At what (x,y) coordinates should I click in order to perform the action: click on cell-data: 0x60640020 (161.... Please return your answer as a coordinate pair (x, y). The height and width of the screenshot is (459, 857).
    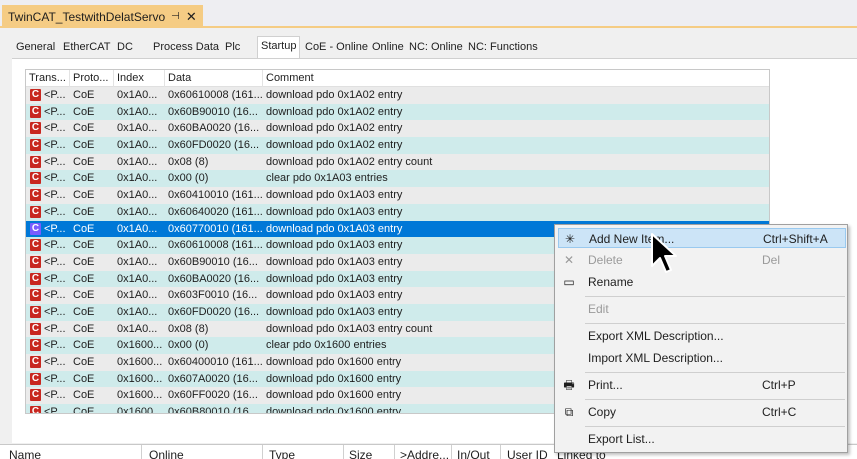
    Looking at the image, I should click on (215, 211).